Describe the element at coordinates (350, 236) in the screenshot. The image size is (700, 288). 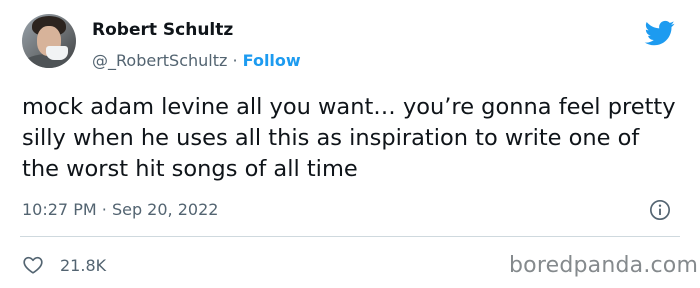
I see `divider` at that location.